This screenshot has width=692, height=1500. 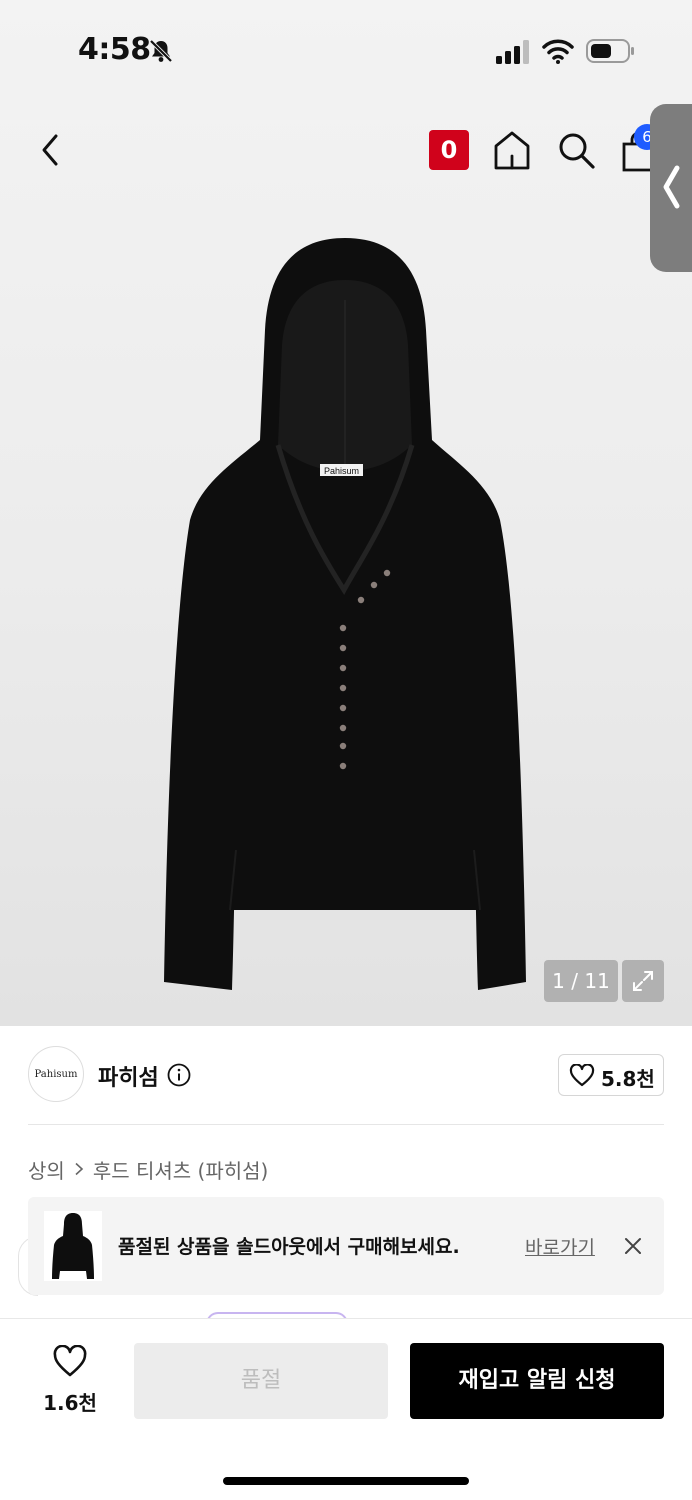 I want to click on chevron-left-icon, so click(x=671, y=187).